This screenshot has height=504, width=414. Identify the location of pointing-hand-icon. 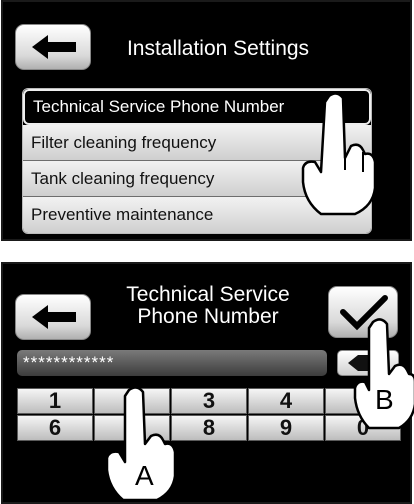
(339, 154).